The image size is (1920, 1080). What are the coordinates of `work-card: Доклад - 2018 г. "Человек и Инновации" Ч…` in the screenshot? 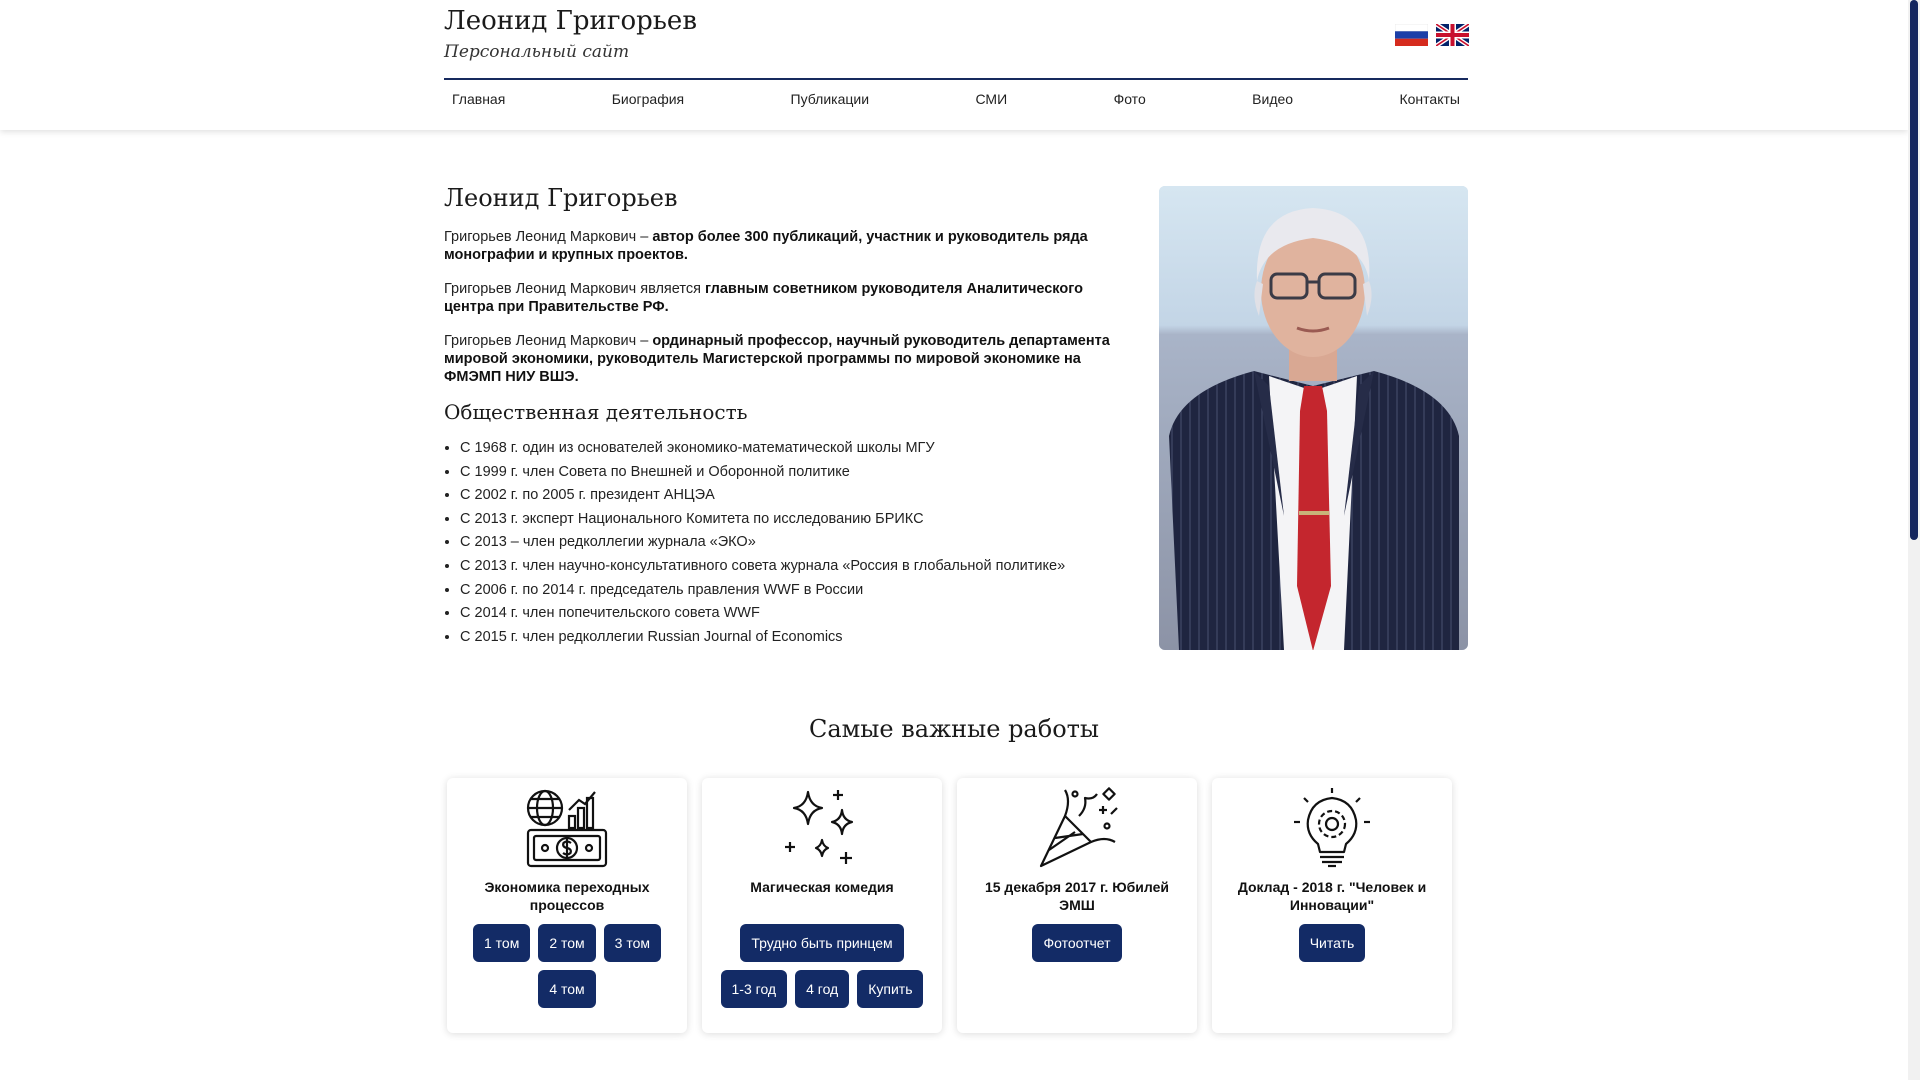 It's located at (1332, 905).